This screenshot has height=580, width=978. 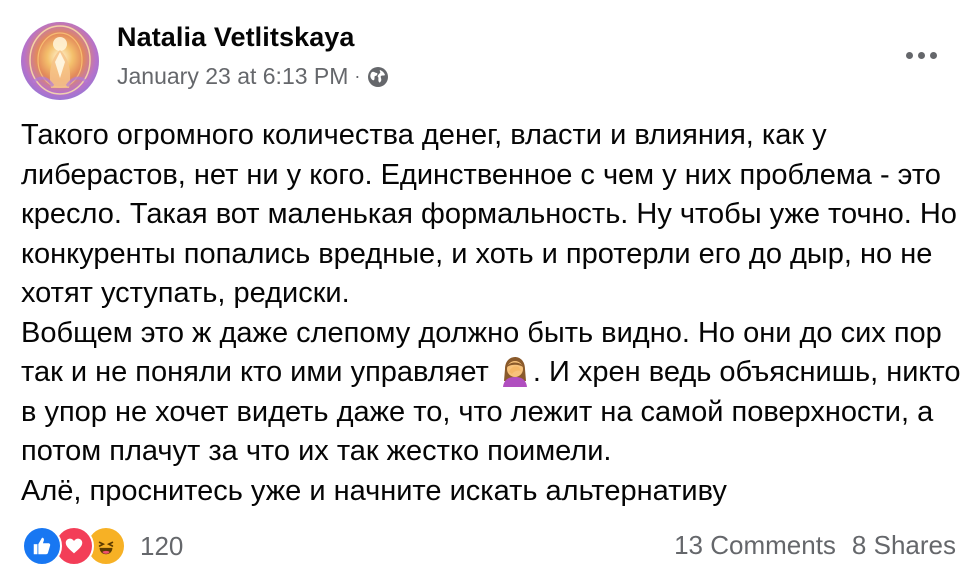 I want to click on more-options-icon, so click(x=921, y=55).